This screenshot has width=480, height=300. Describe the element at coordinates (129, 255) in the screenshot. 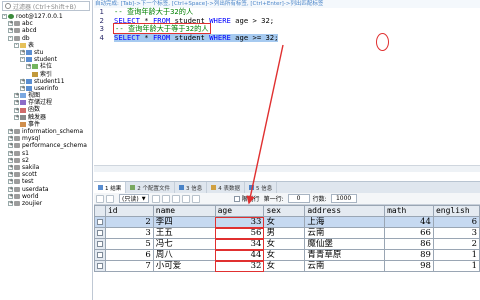

I see `cell-id: 6` at that location.